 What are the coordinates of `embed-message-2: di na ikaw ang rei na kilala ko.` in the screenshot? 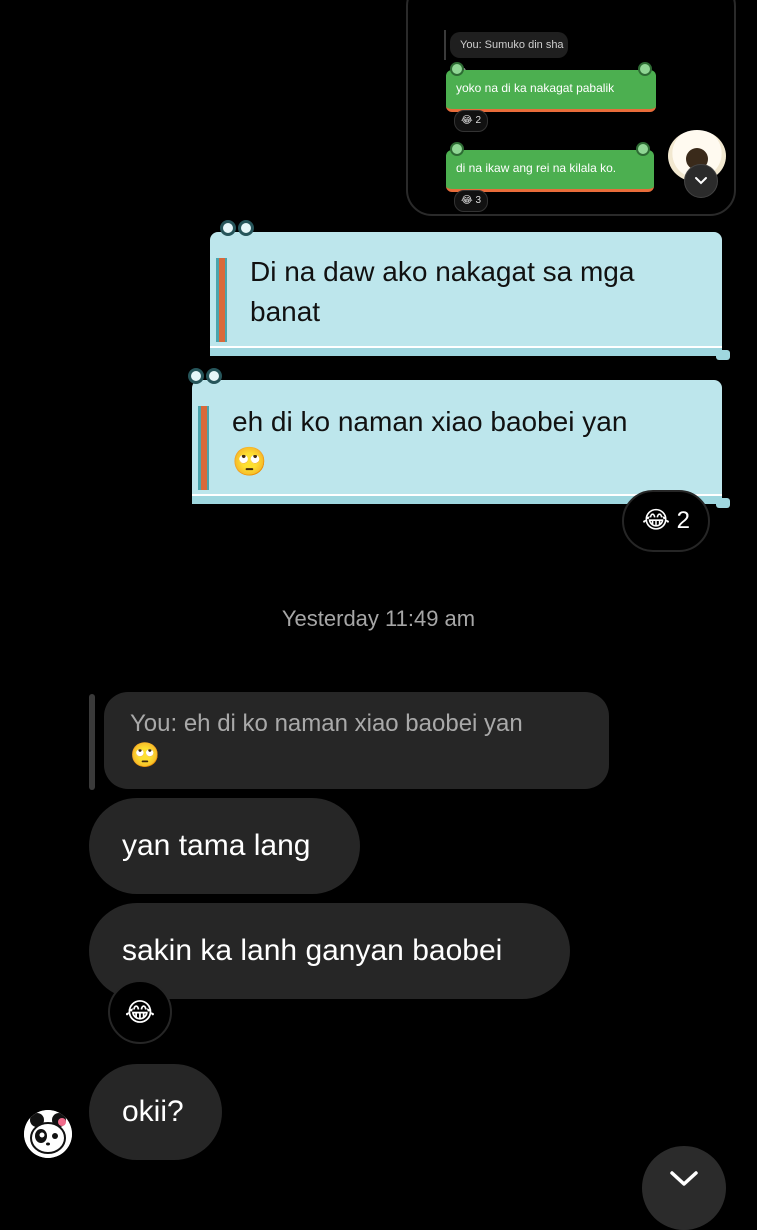 It's located at (550, 167).